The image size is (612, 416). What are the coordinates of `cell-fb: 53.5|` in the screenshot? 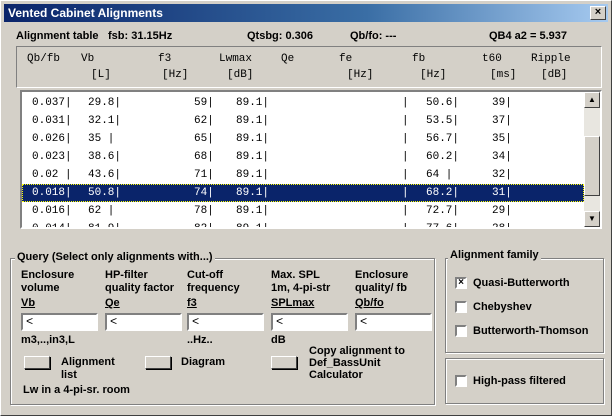 It's located at (443, 121).